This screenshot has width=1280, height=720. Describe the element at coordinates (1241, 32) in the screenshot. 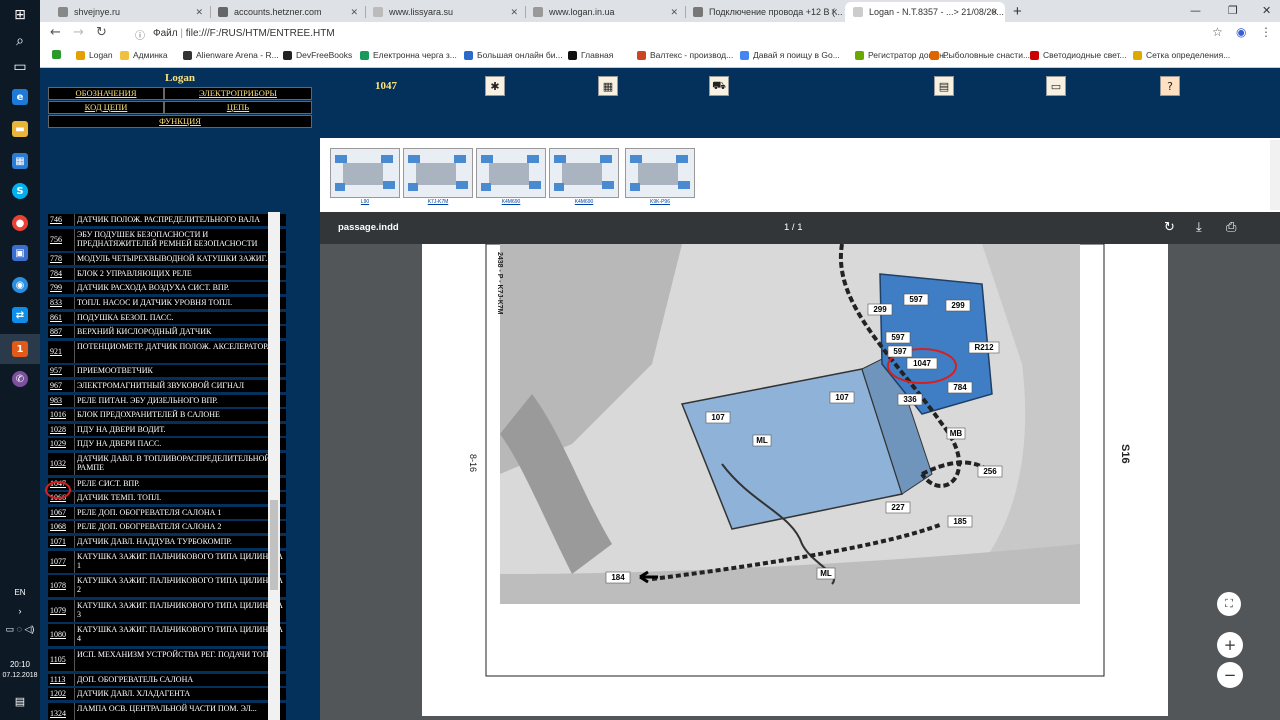

I see `profile-avatar: ◉` at that location.